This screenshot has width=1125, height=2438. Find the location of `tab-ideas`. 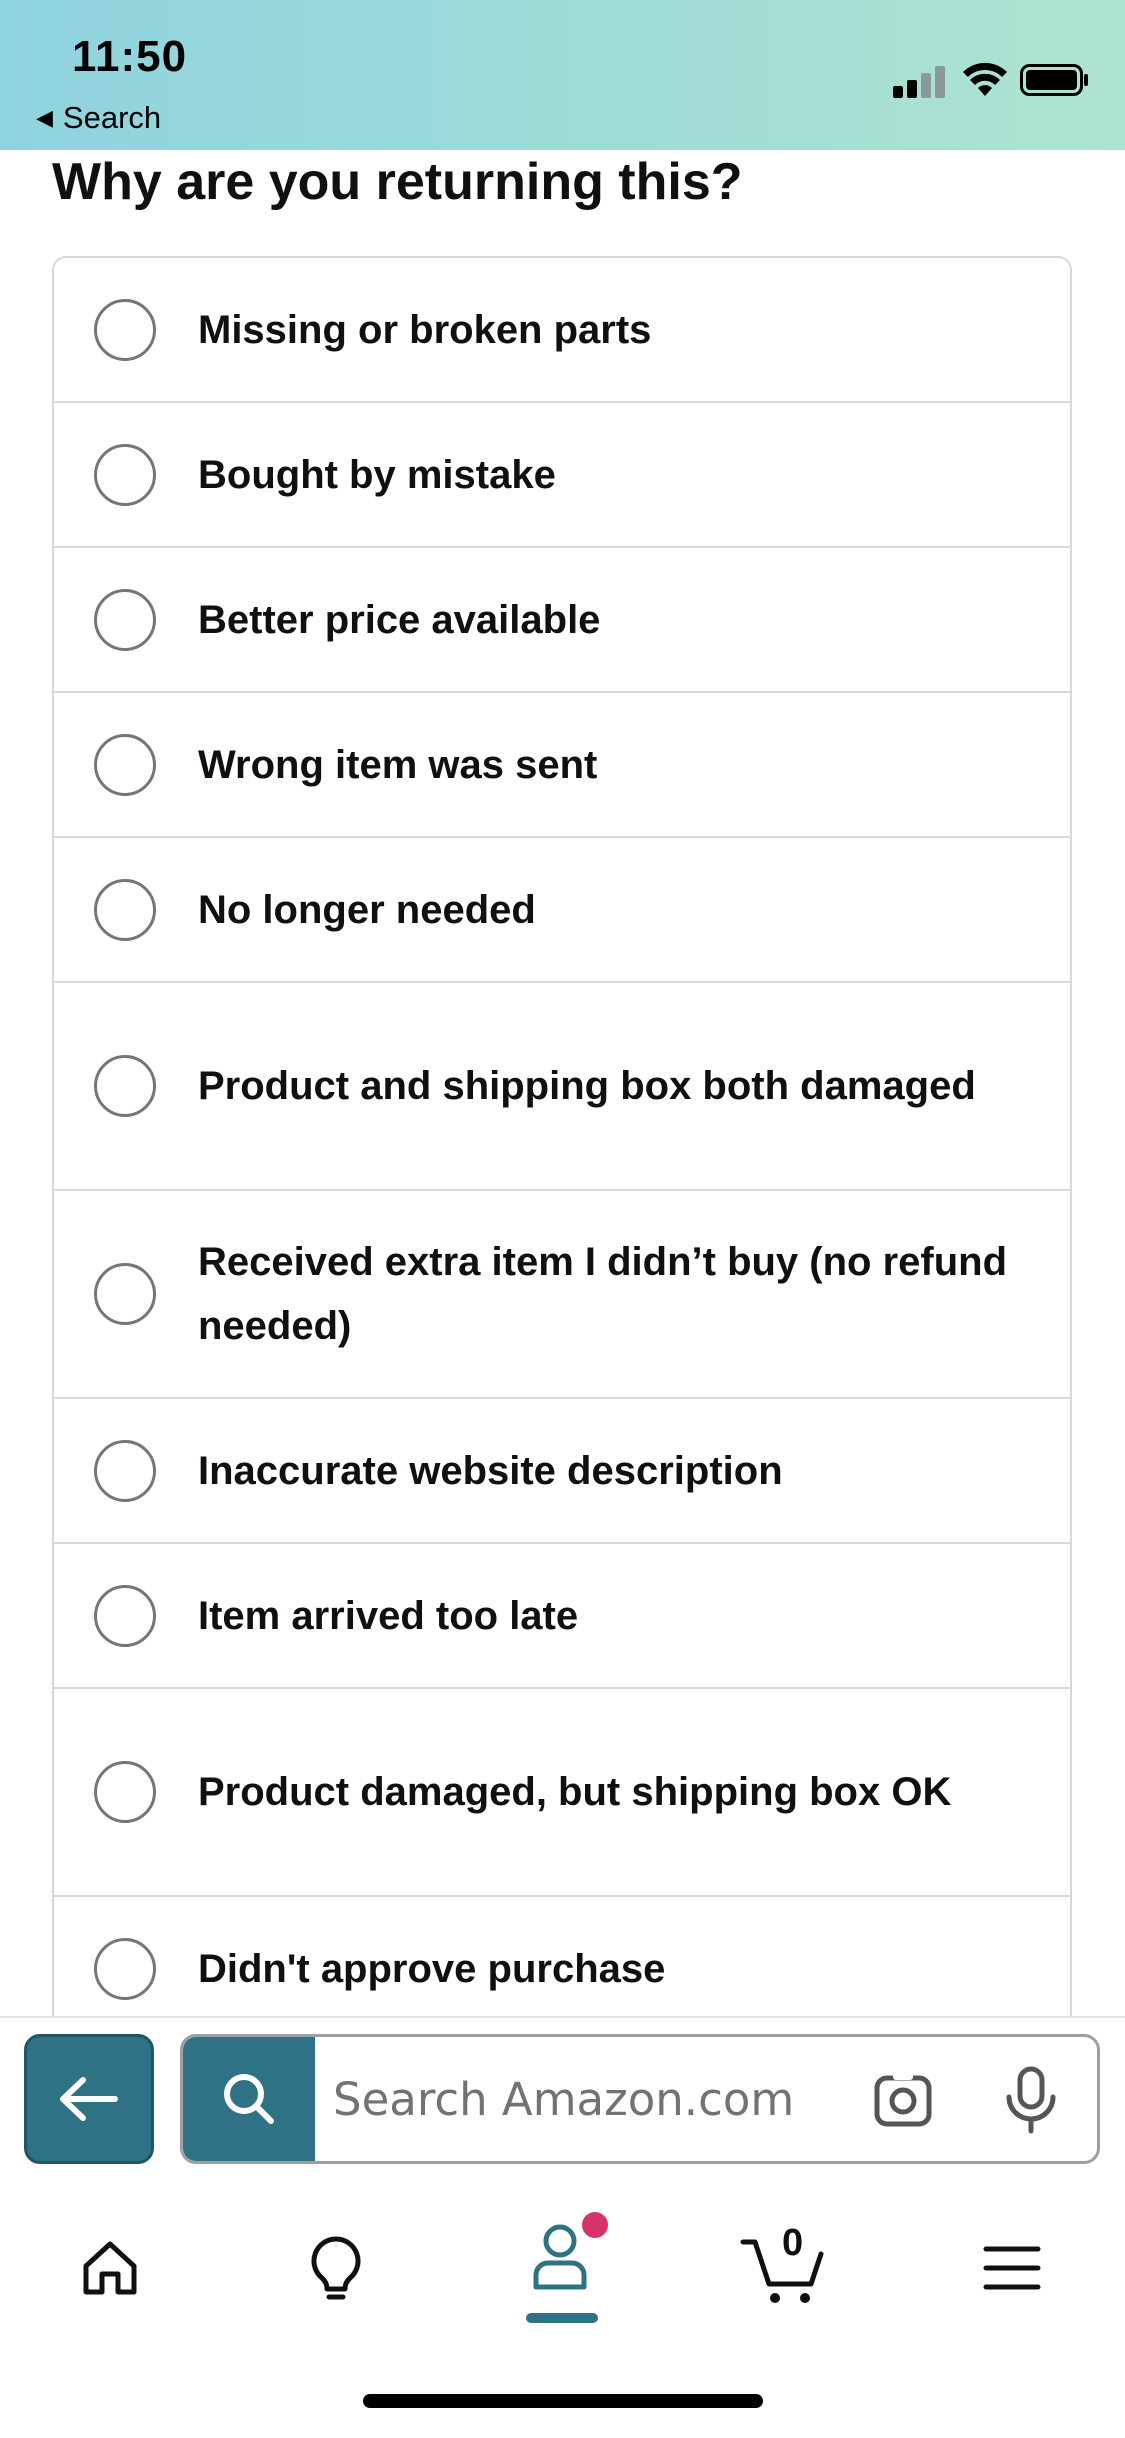

tab-ideas is located at coordinates (336, 2268).